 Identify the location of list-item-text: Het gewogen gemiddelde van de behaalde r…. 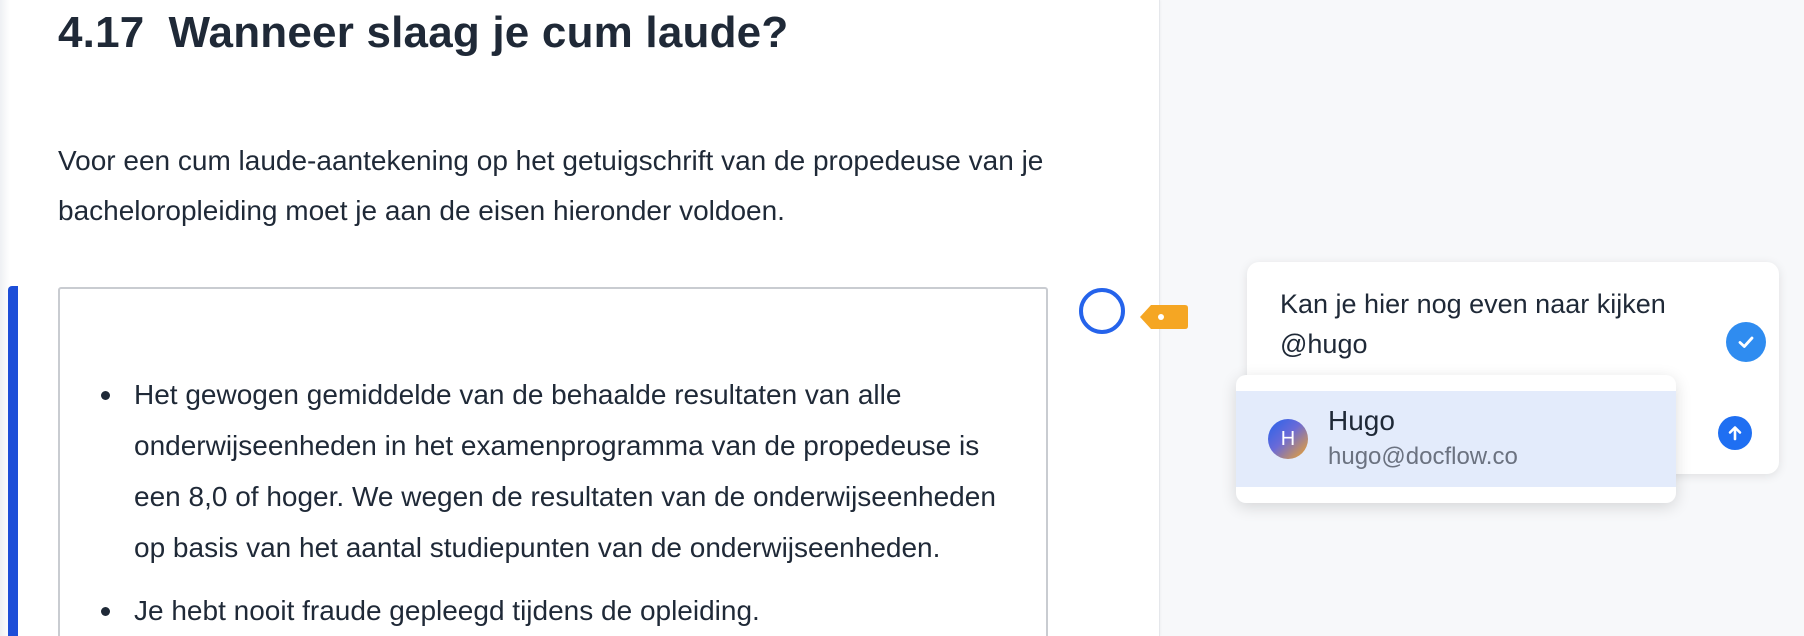
(565, 471).